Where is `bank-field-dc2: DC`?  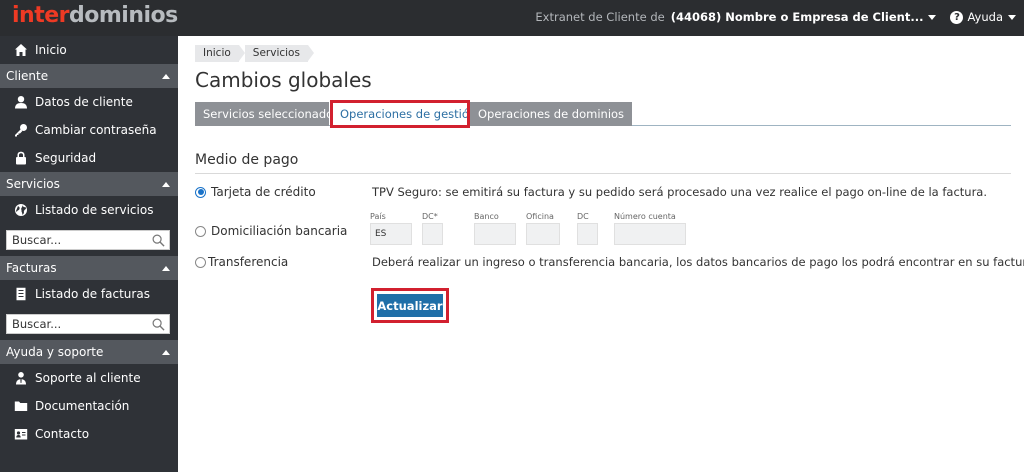 bank-field-dc2: DC is located at coordinates (587, 228).